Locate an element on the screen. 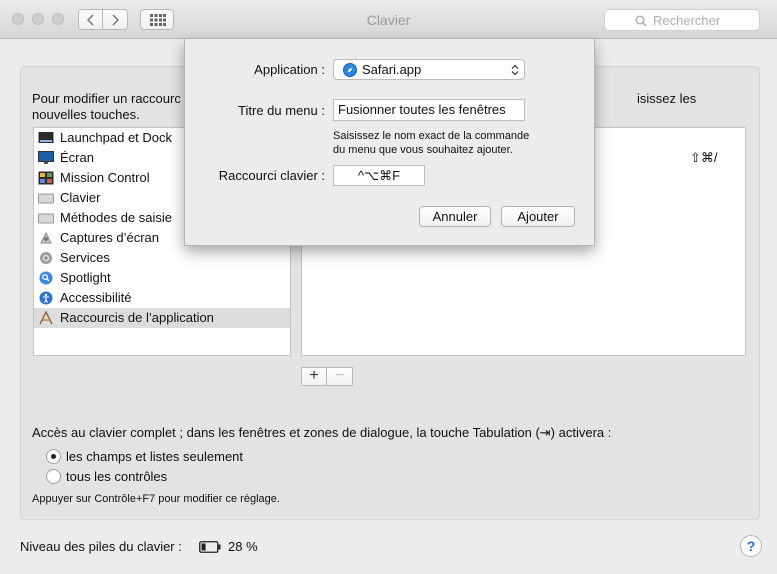 This screenshot has height=574, width=777. application-value: Safari.app is located at coordinates (392, 69).